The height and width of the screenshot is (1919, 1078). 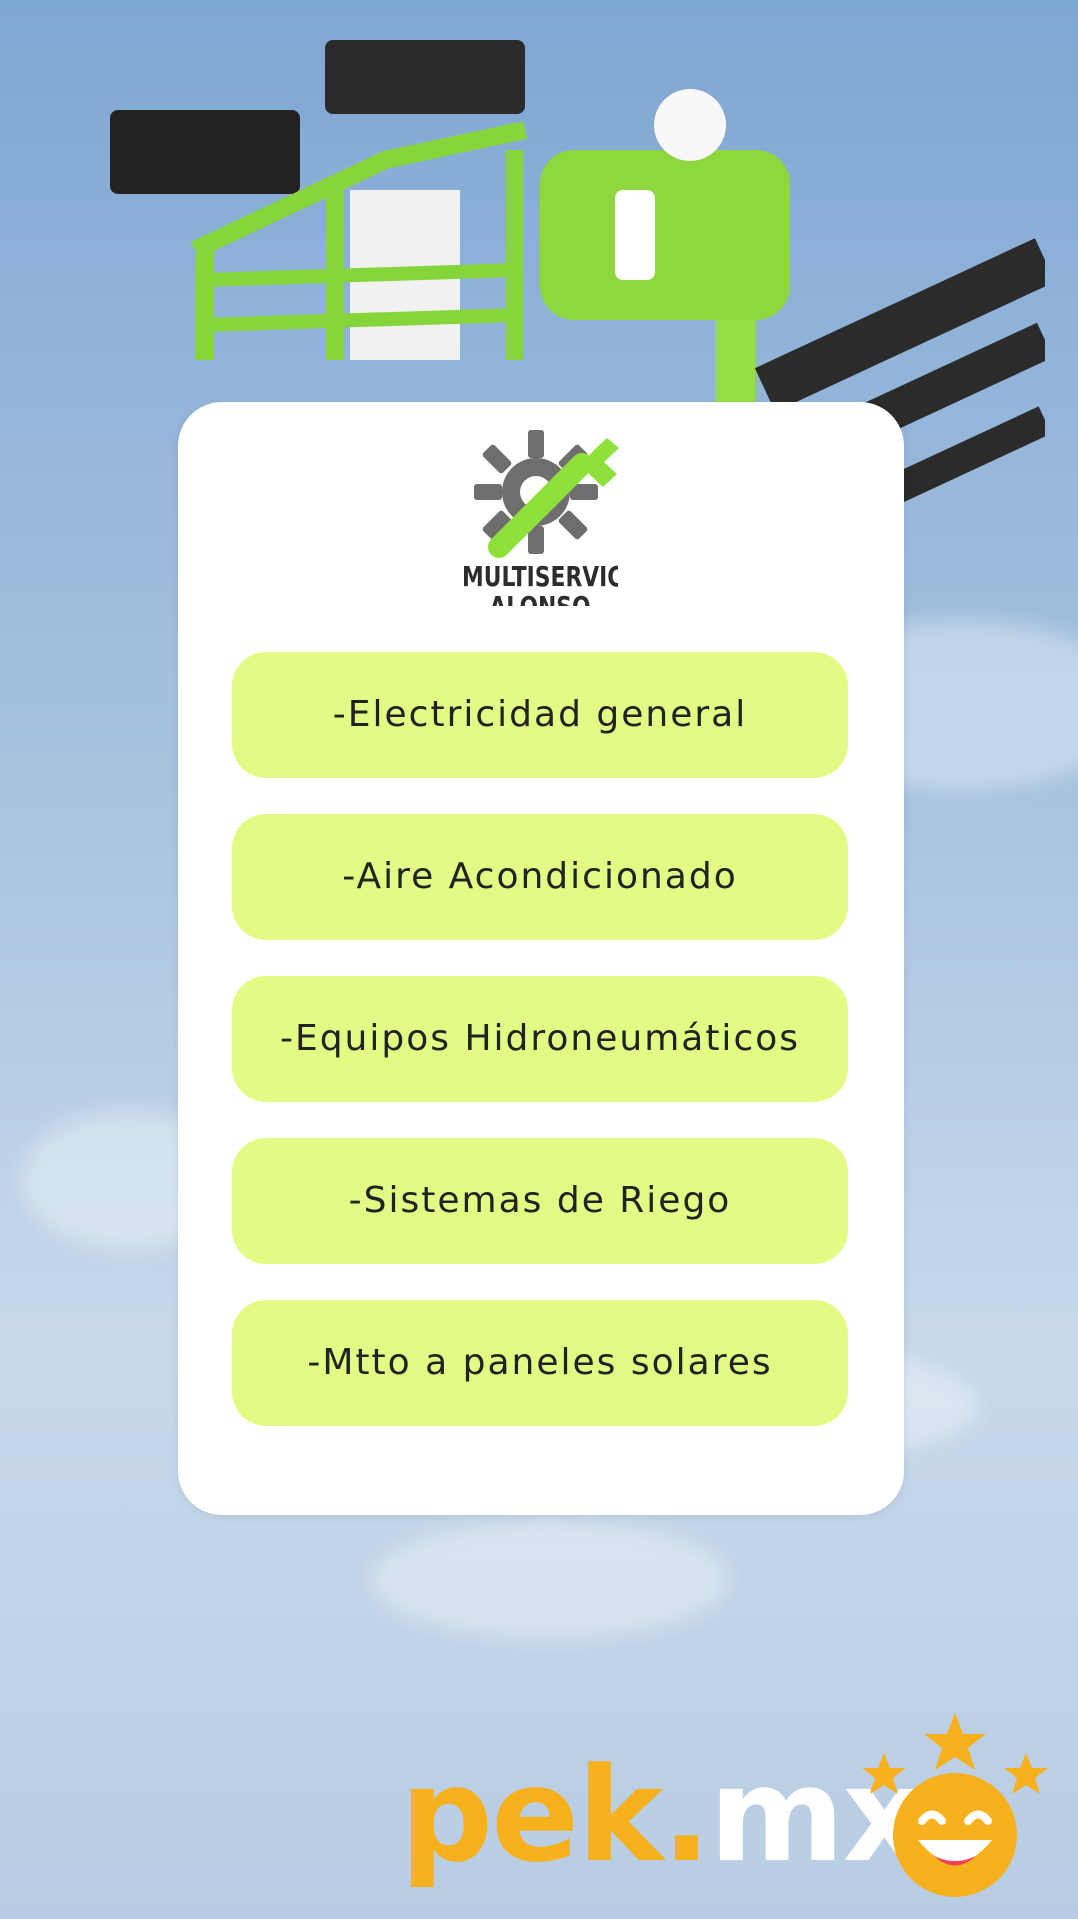 I want to click on cloud, so click(x=550, y=1580).